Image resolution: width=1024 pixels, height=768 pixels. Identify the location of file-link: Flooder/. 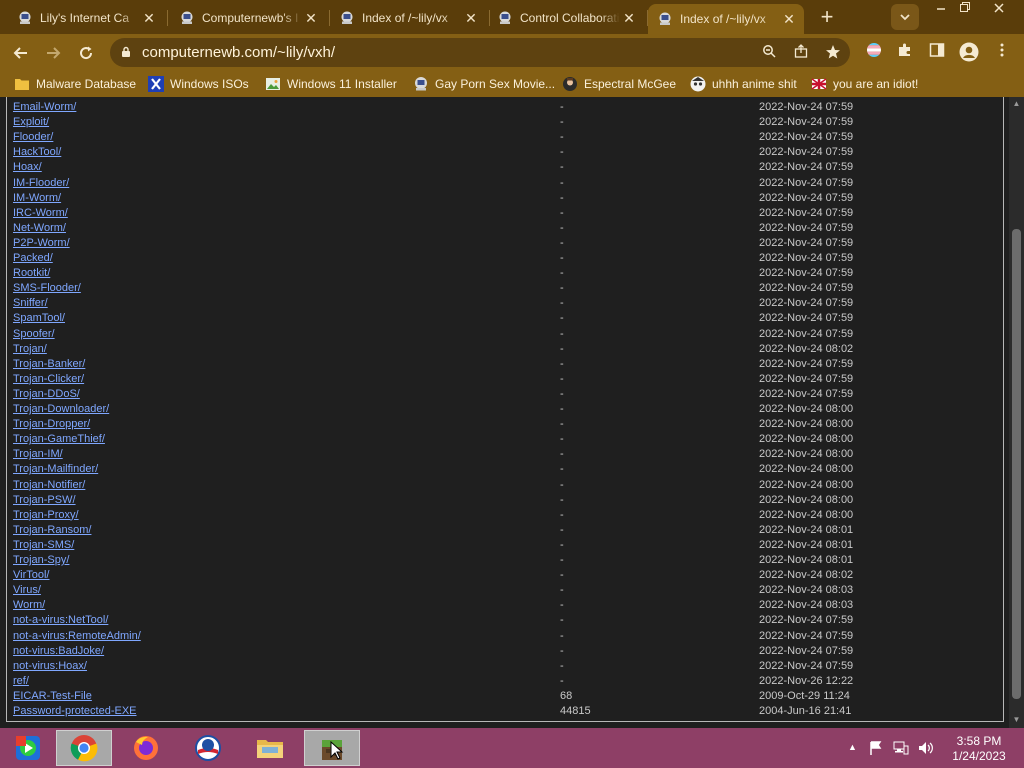
(33, 137).